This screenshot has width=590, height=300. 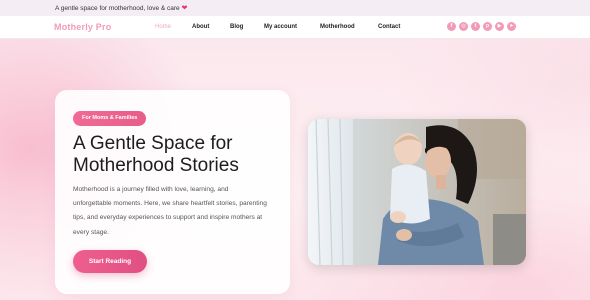 What do you see at coordinates (389, 27) in the screenshot?
I see `nav-link-contact: Contact` at bounding box center [389, 27].